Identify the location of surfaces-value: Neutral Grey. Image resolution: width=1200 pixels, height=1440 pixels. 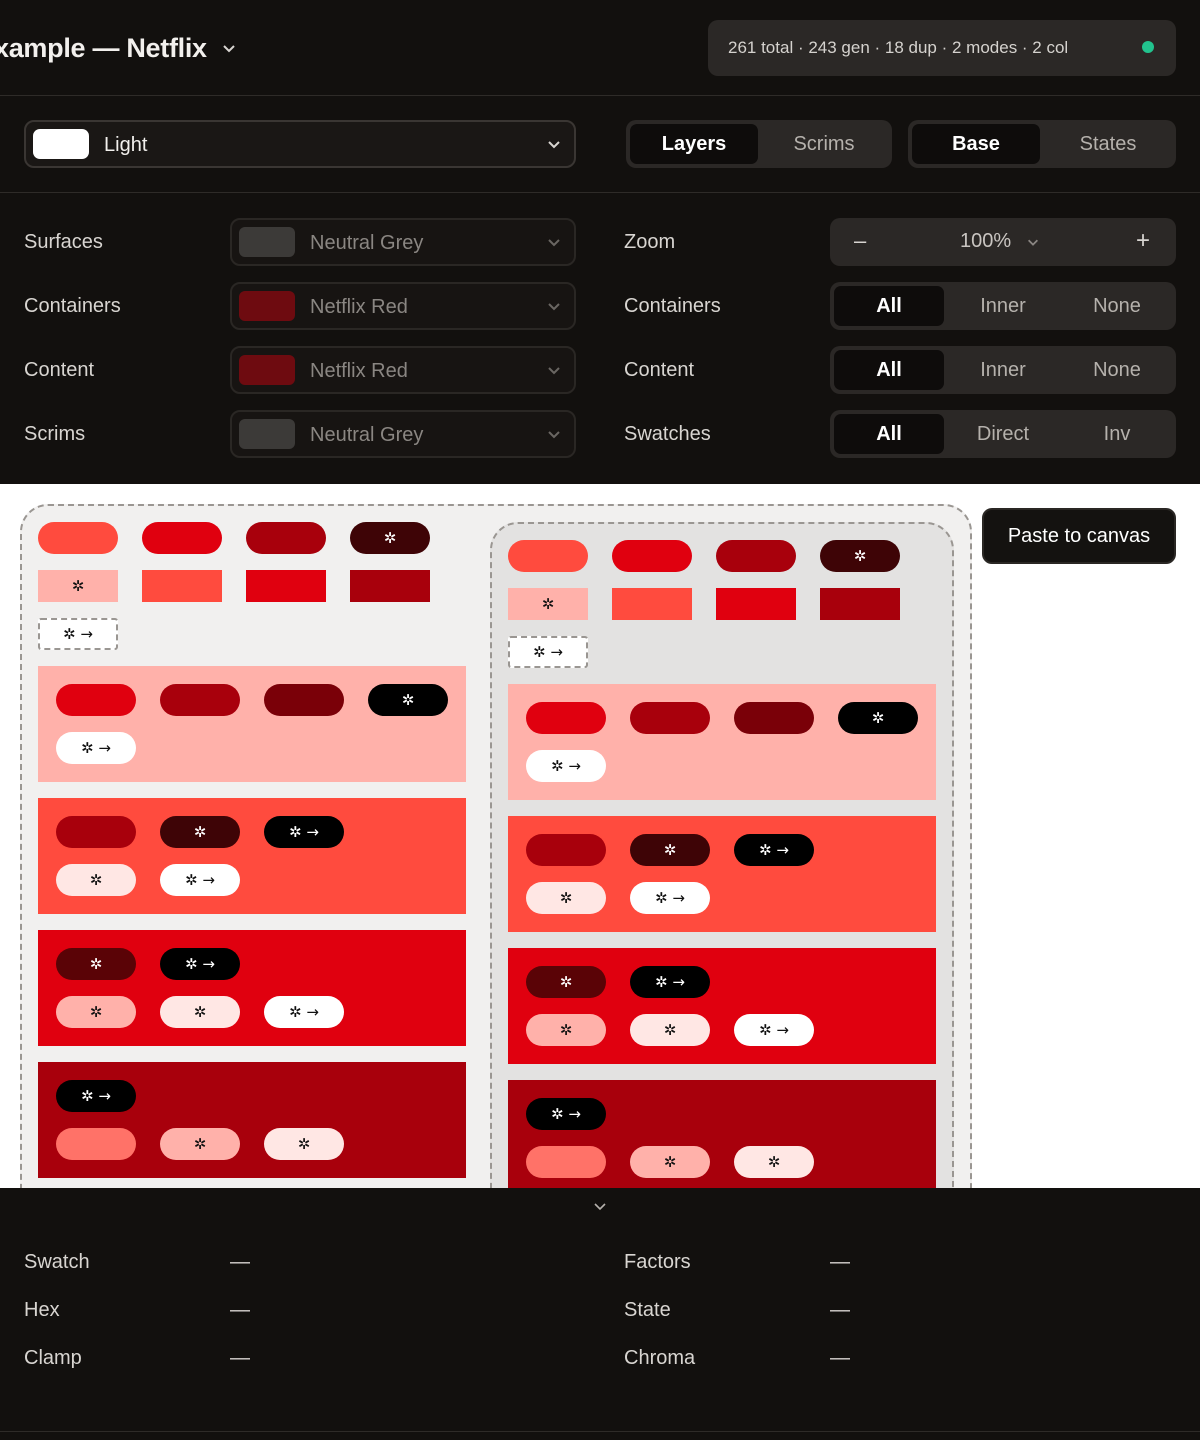
(367, 243).